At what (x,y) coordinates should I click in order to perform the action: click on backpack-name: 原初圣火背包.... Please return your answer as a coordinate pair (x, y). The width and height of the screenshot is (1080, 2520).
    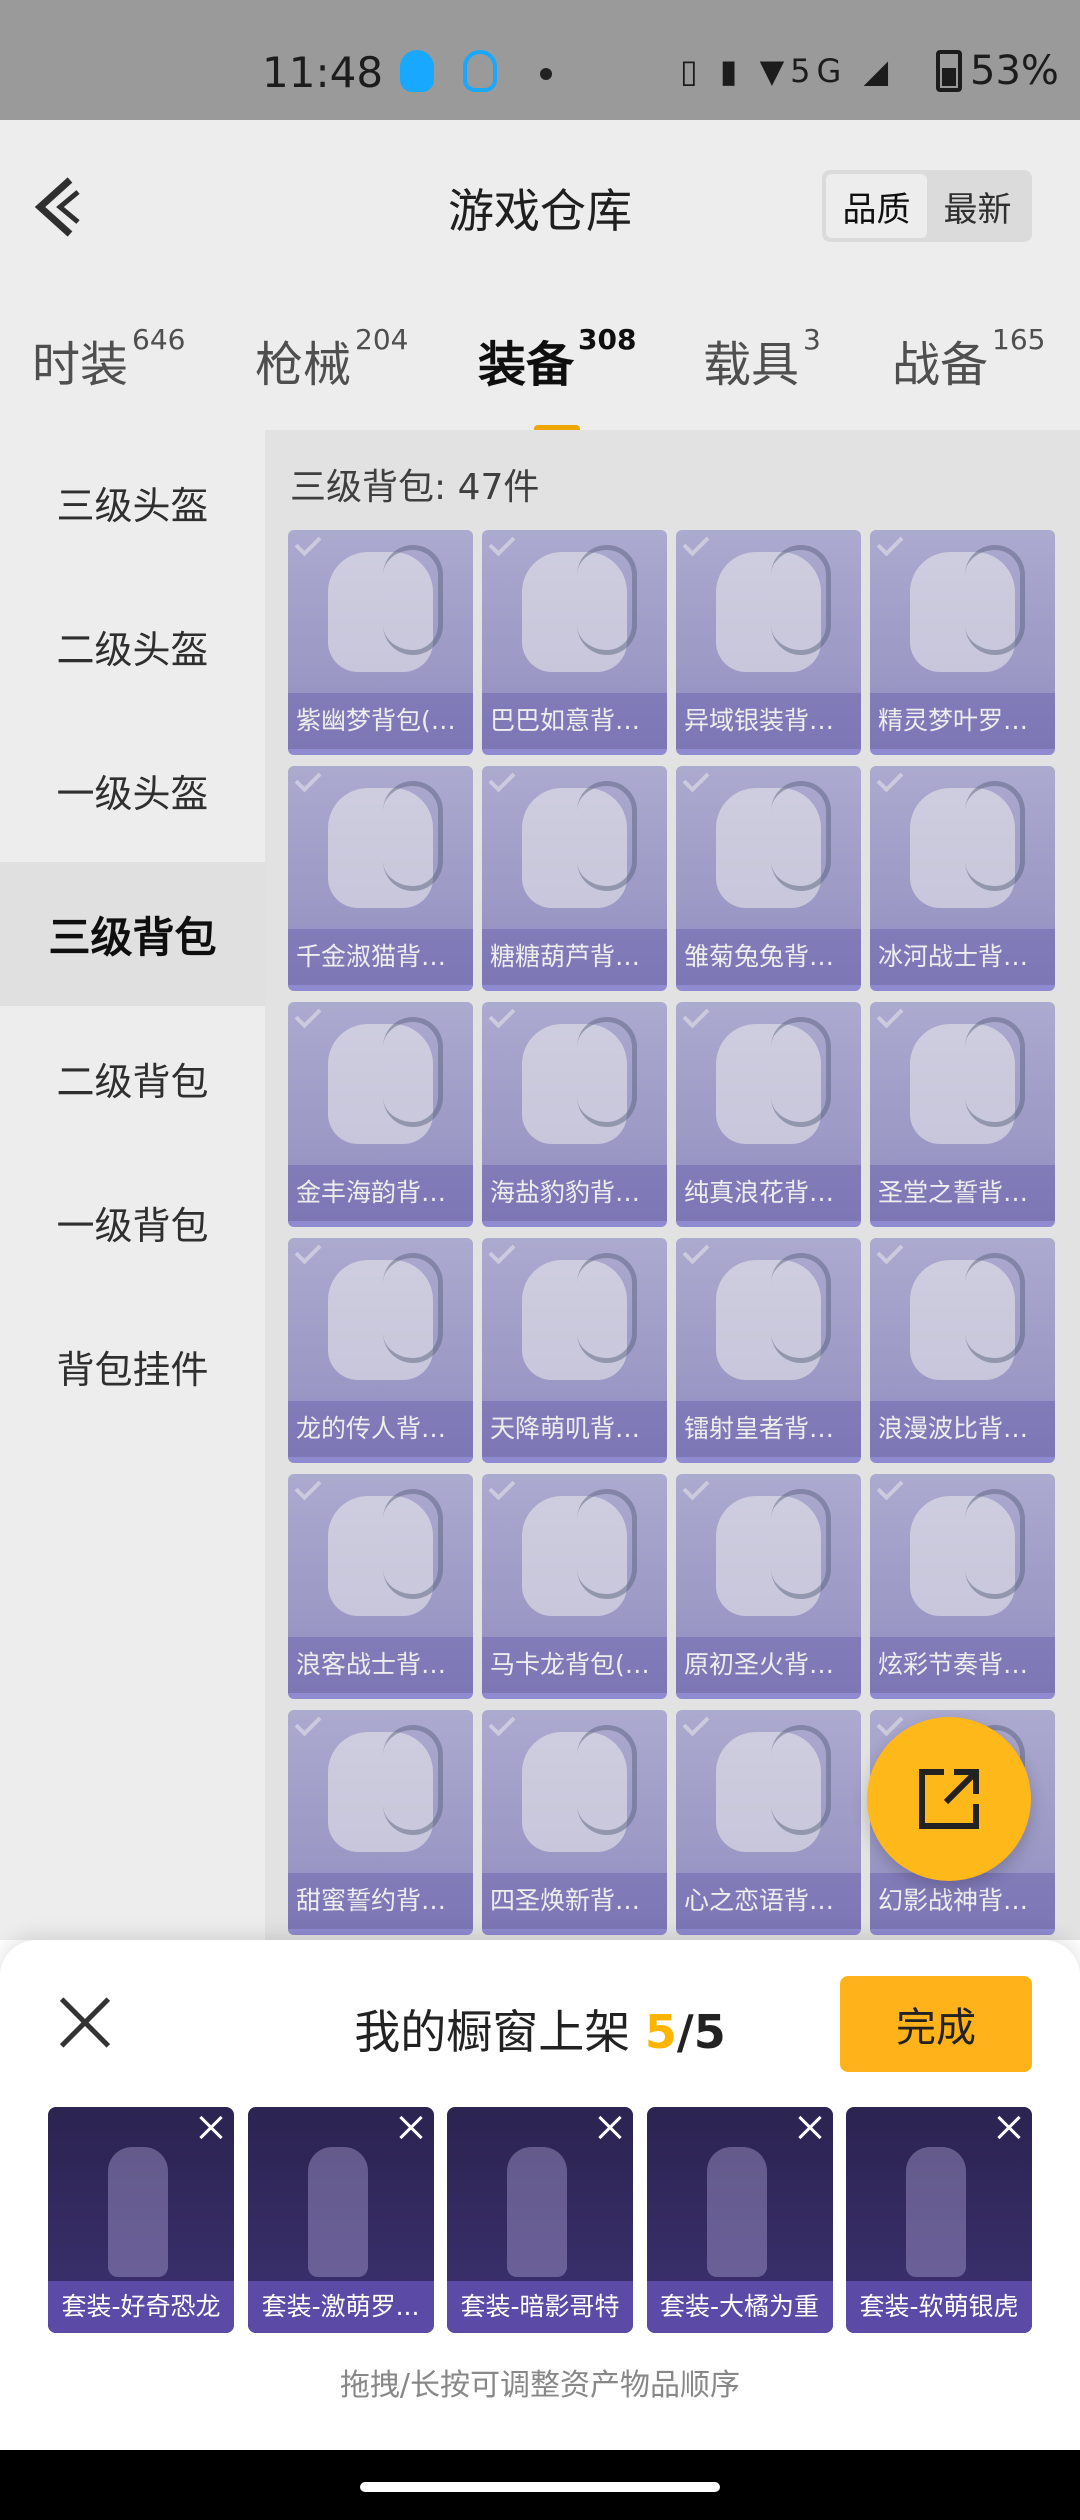
    Looking at the image, I should click on (768, 1665).